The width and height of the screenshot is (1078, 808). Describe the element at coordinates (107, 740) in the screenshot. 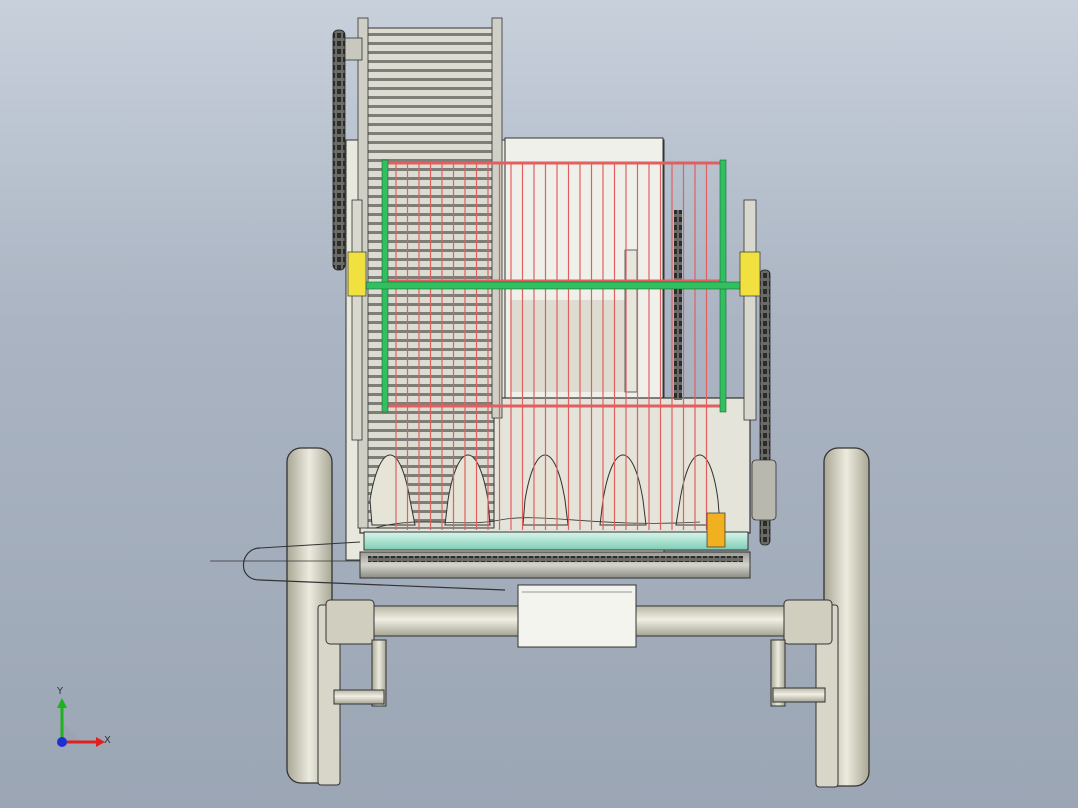

I see `x-axis-label: X` at that location.